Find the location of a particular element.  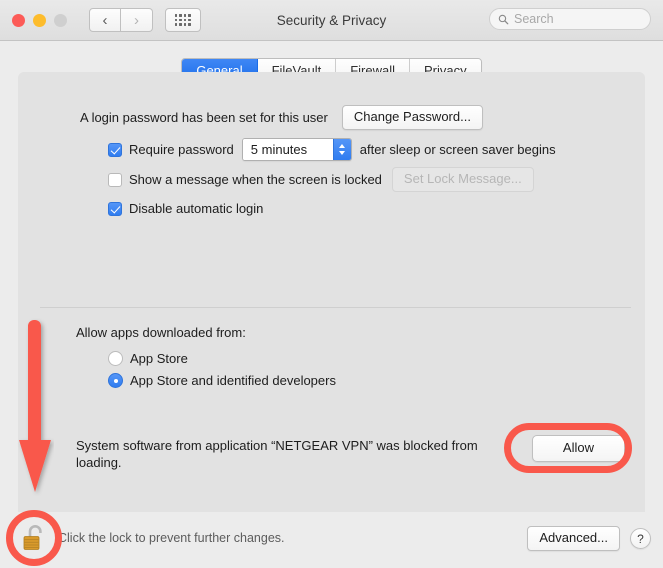

require-password-interval-stepper: 5 minutes is located at coordinates (296, 149).